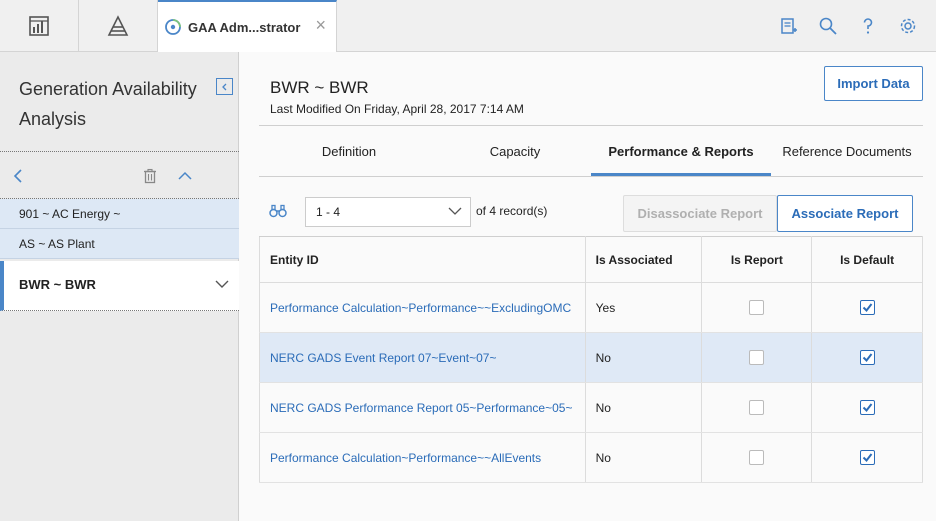 Image resolution: width=936 pixels, height=521 pixels. What do you see at coordinates (422, 259) in the screenshot?
I see `column-header-entity-id: Entity ID` at bounding box center [422, 259].